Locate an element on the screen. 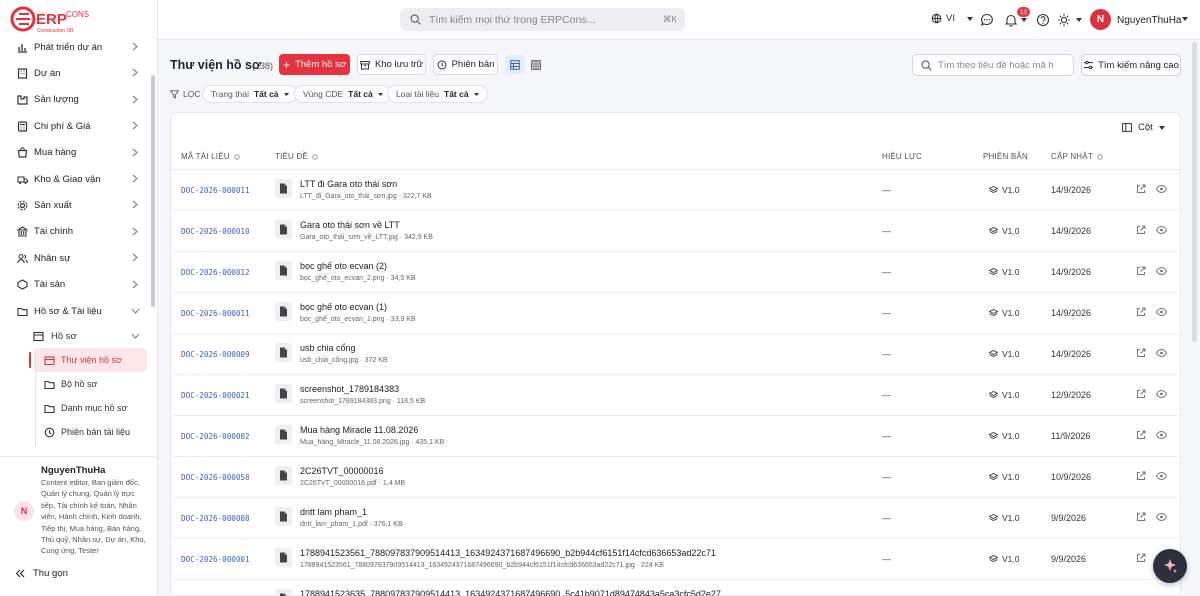 The height and width of the screenshot is (596, 1200). filter-chip-cde-zone: Vùng CDE Tất cả is located at coordinates (343, 94).